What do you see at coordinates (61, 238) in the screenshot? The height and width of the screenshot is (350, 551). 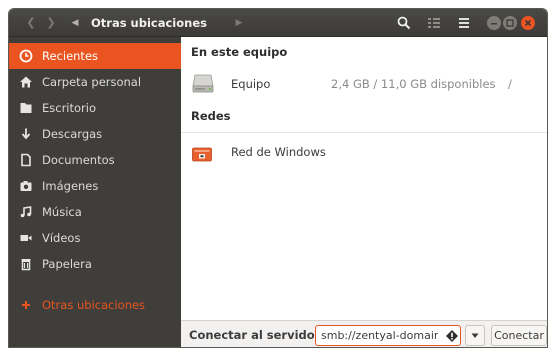 I see `sidebar-item-label: Vídeos` at bounding box center [61, 238].